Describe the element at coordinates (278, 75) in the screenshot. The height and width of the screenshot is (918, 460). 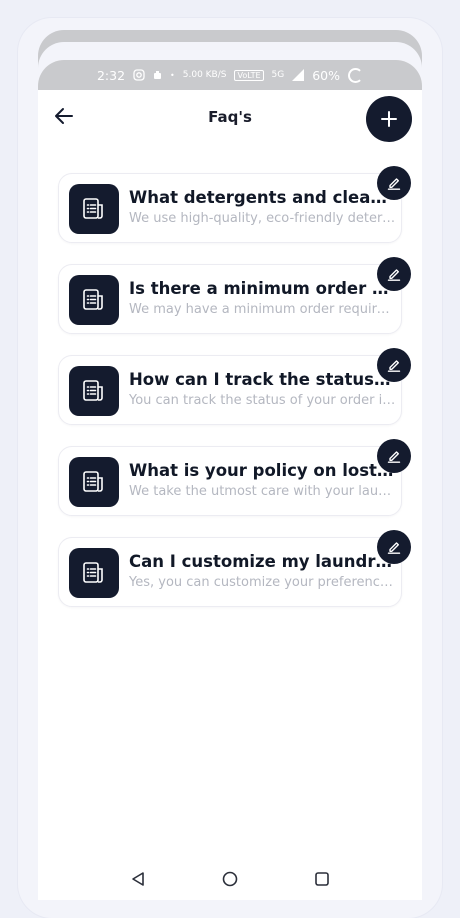
I see `signal-type: 5G` at that location.